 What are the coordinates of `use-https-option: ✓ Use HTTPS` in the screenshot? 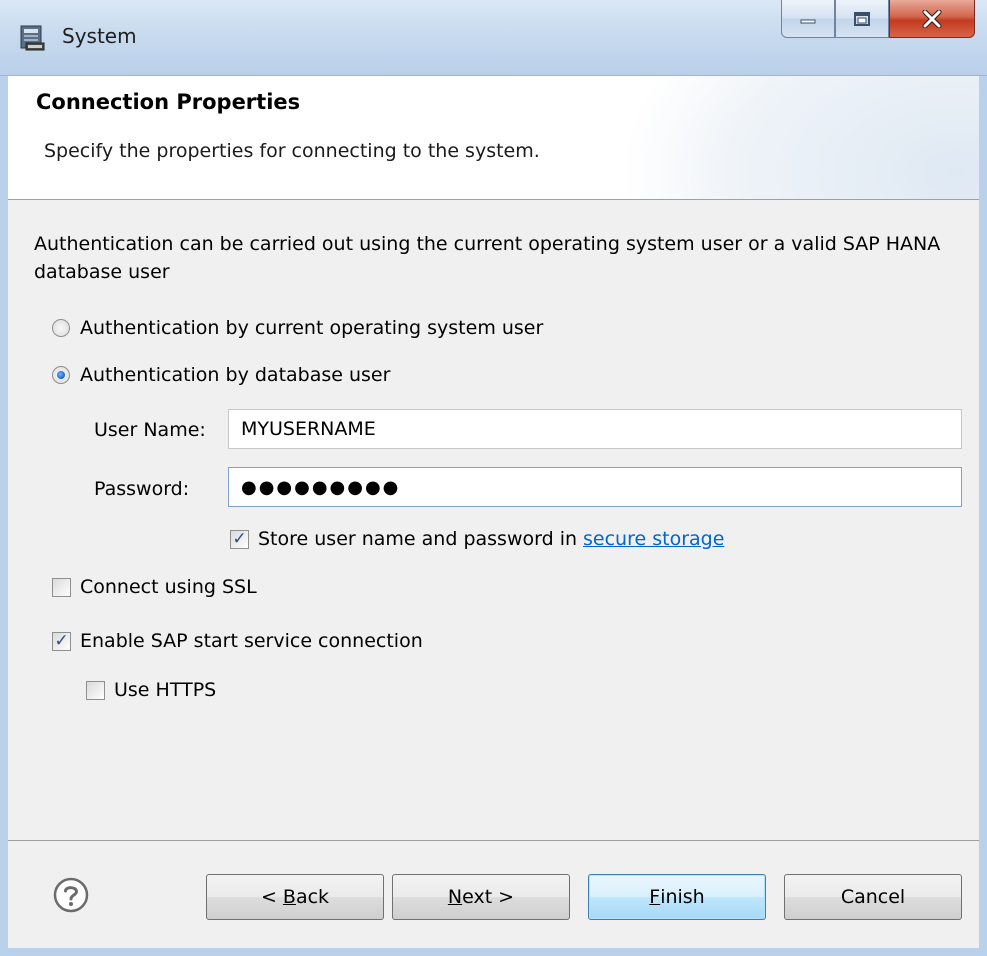 It's located at (151, 690).